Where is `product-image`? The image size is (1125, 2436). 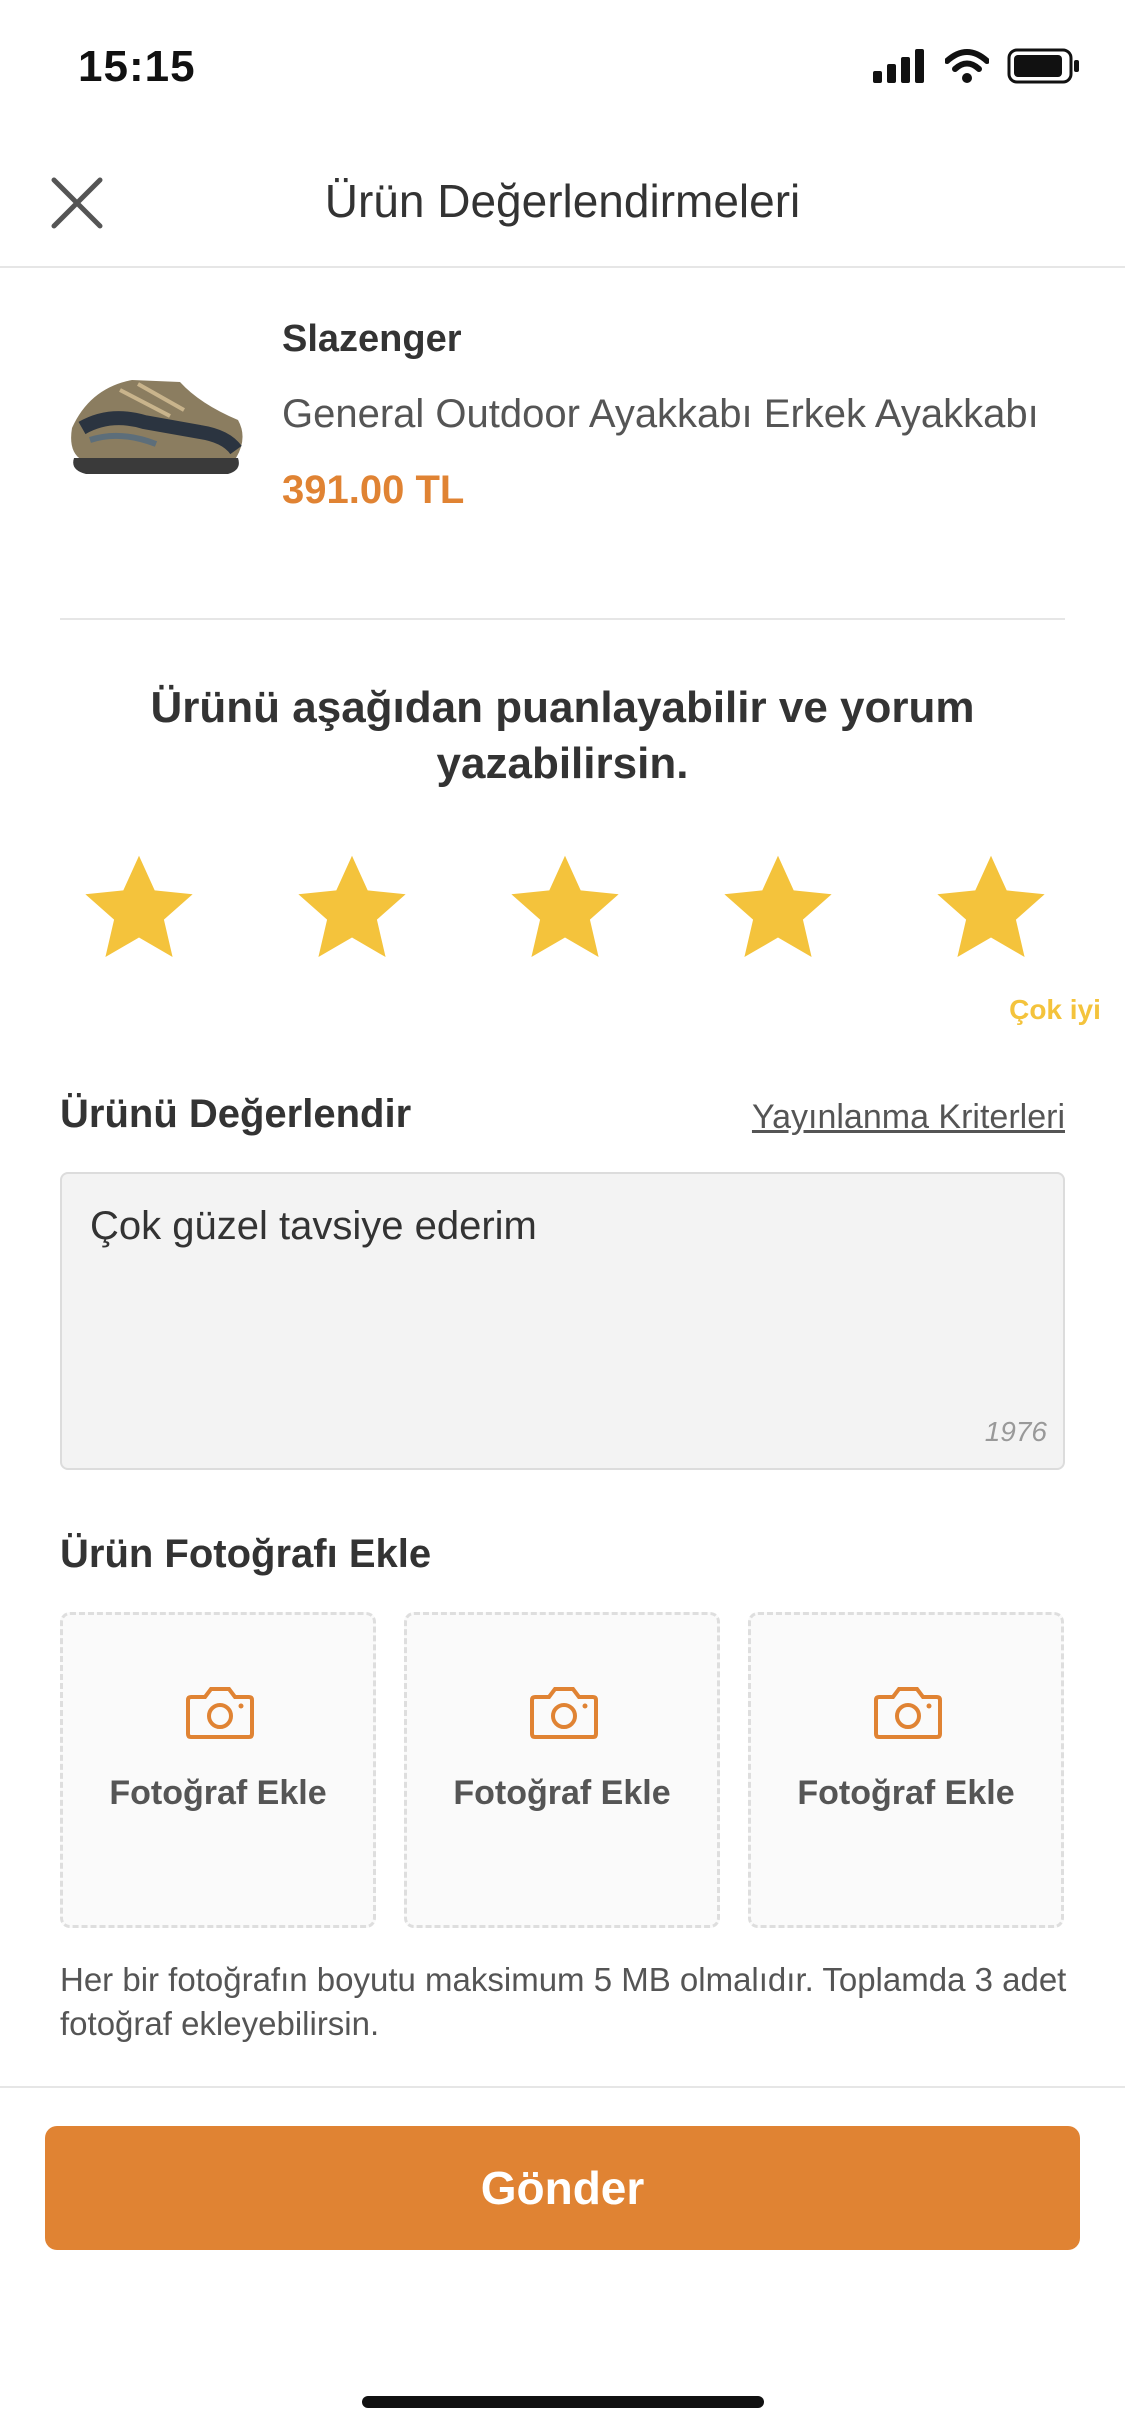 product-image is located at coordinates (155, 425).